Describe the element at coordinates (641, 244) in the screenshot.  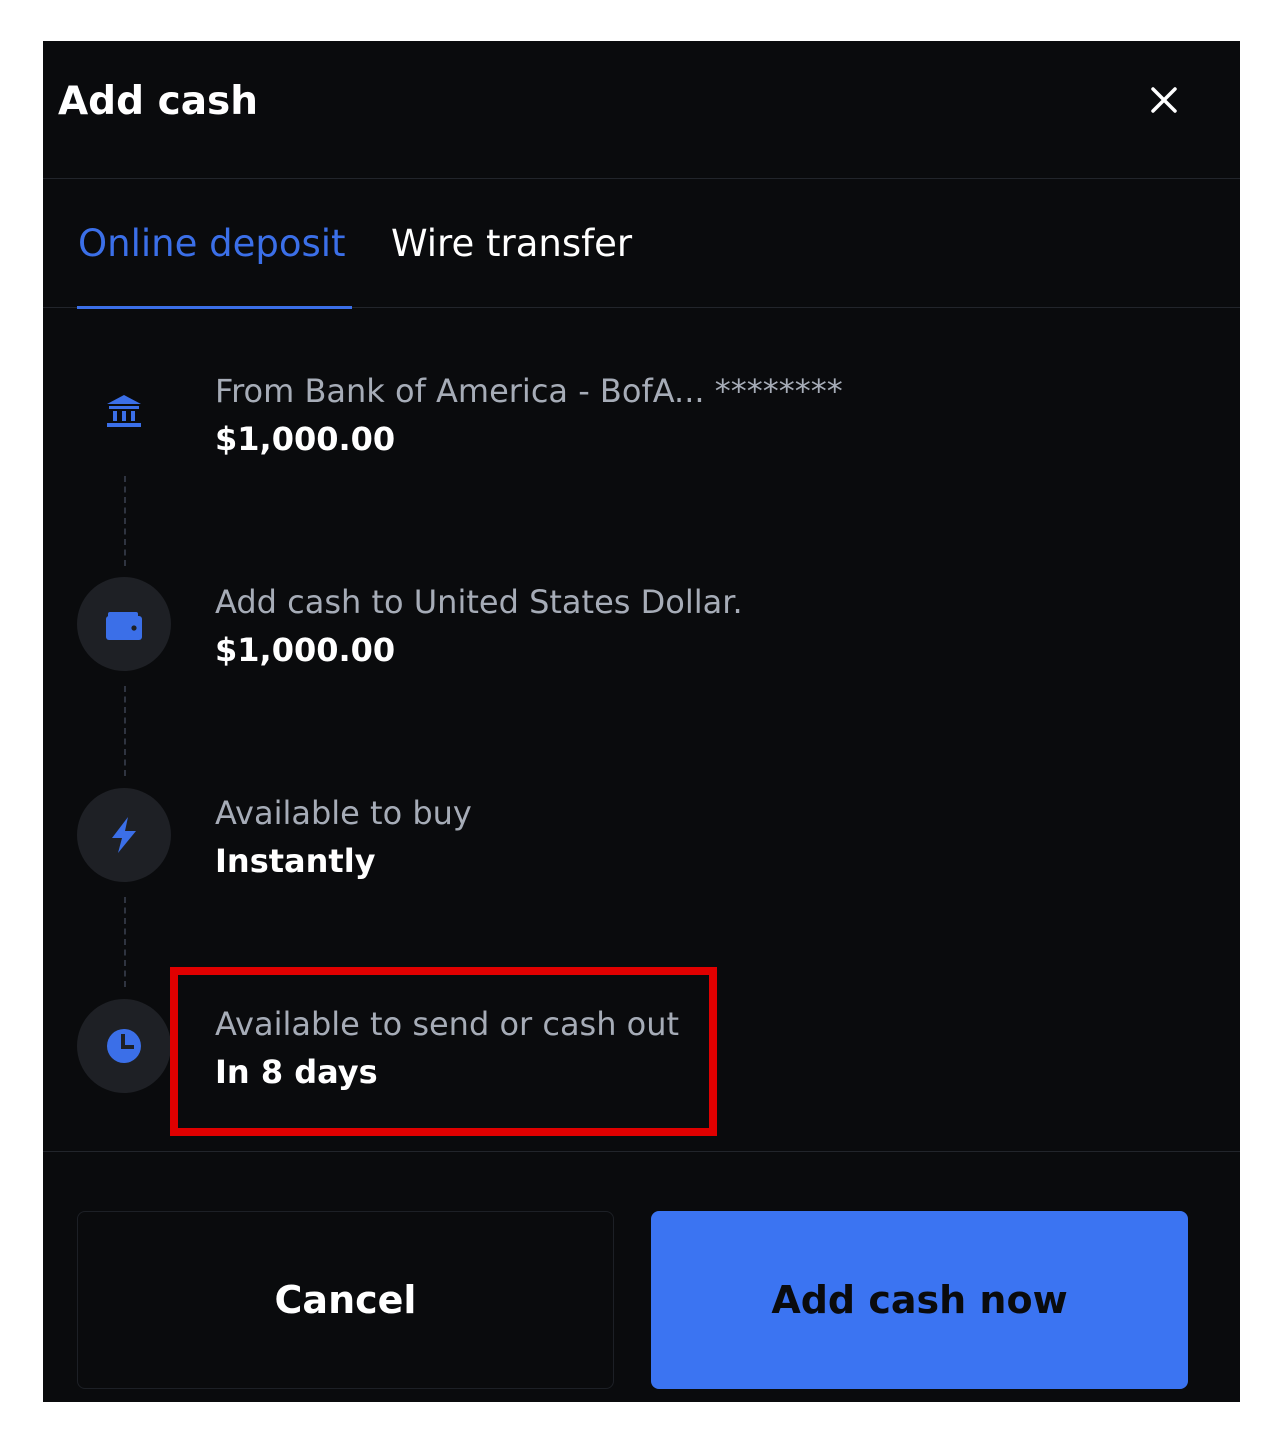
I see `deposit-tabs: Online deposit Wire transfer` at that location.